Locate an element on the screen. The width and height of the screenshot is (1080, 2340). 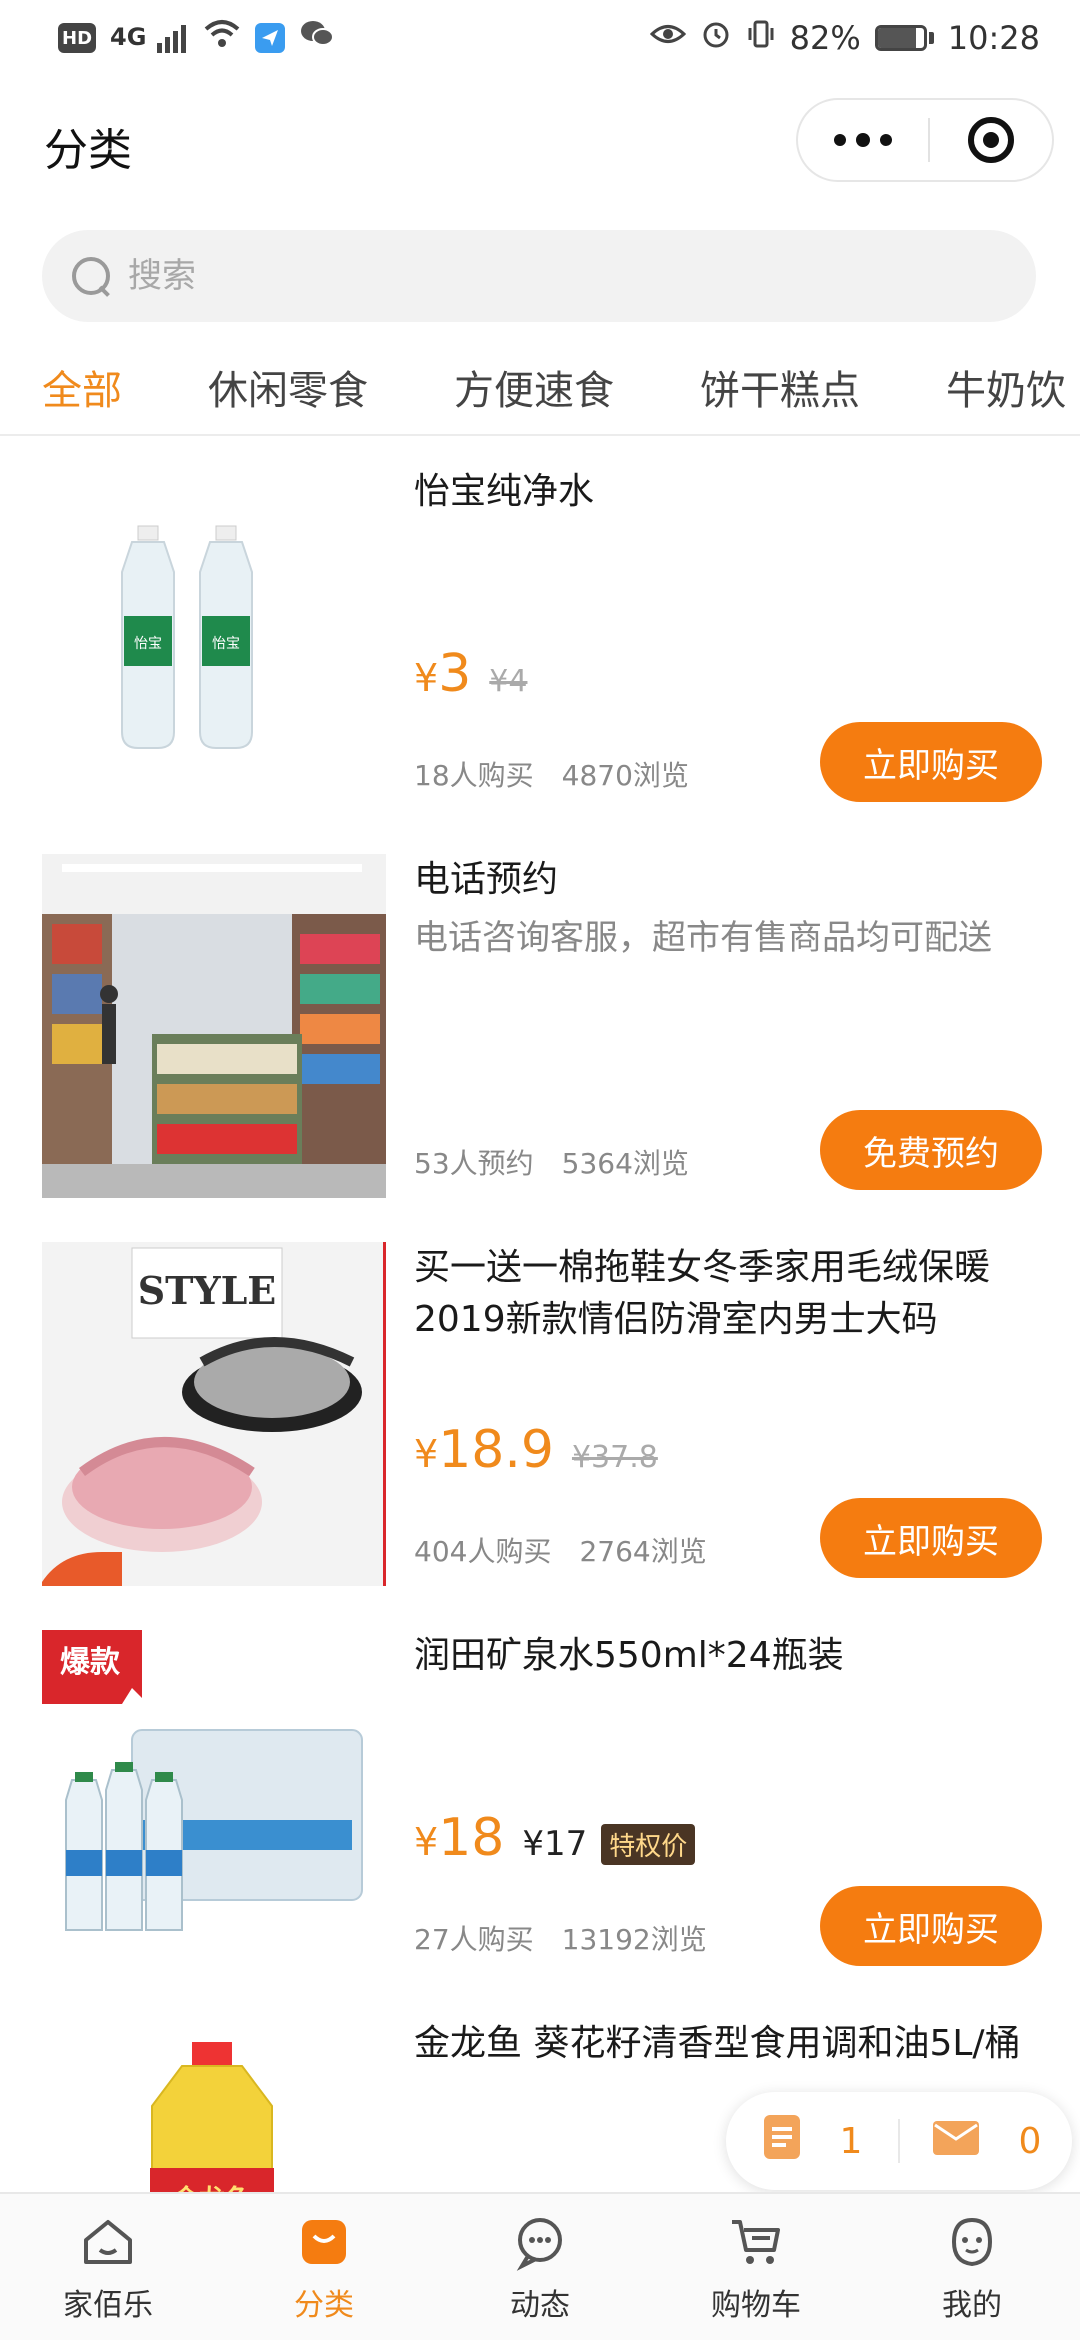
tabbar-item-feed: 动态 is located at coordinates (540, 2267).